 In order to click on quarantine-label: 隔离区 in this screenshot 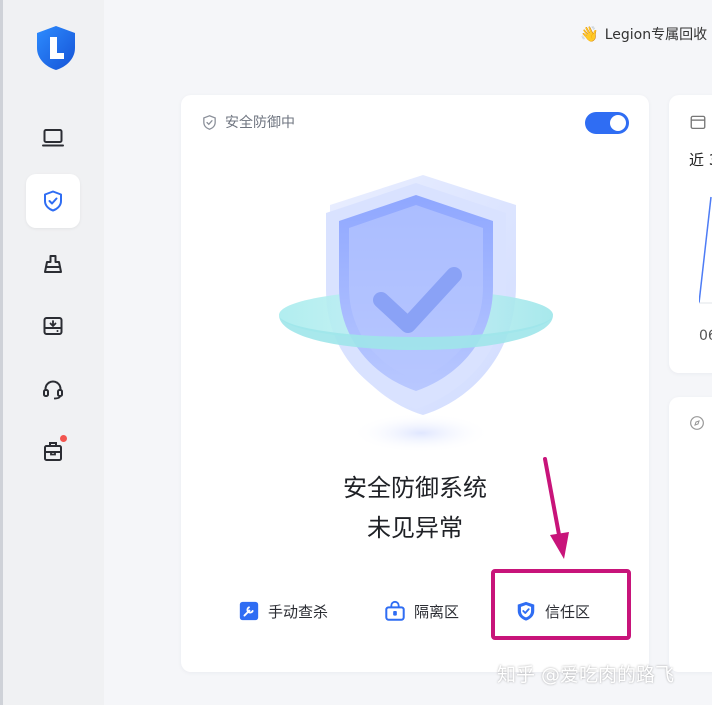, I will do `click(437, 611)`.